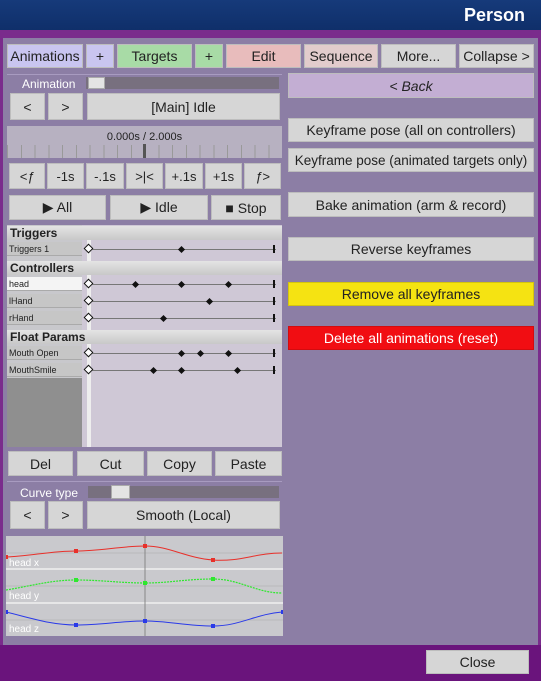 The height and width of the screenshot is (681, 541). What do you see at coordinates (44, 318) in the screenshot?
I see `row-rhand: rHand` at bounding box center [44, 318].